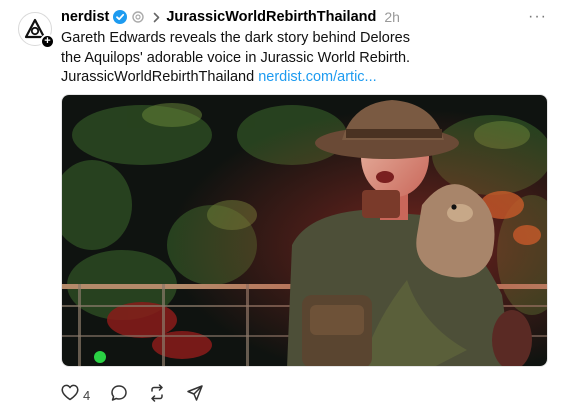  What do you see at coordinates (132, 395) in the screenshot?
I see `action-bar: 4` at bounding box center [132, 395].